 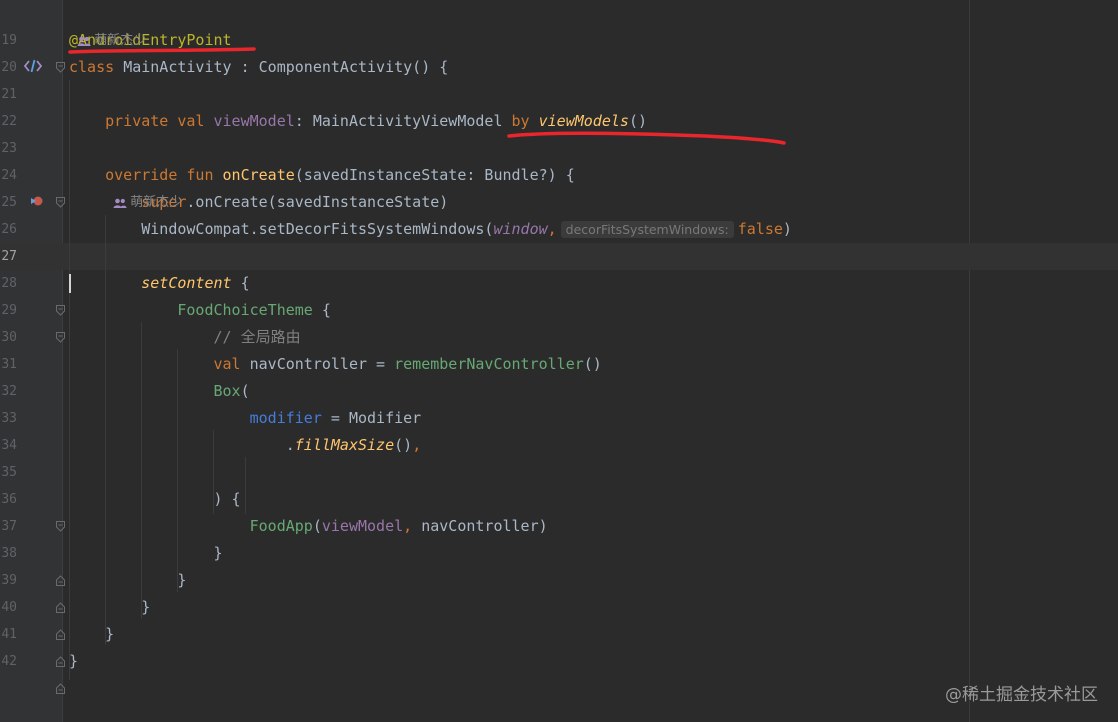 I want to click on code-line: 39 }, so click(x=559, y=580).